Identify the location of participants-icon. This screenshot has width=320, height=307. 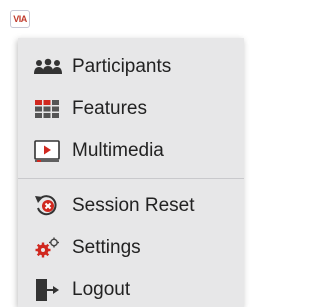
(49, 67).